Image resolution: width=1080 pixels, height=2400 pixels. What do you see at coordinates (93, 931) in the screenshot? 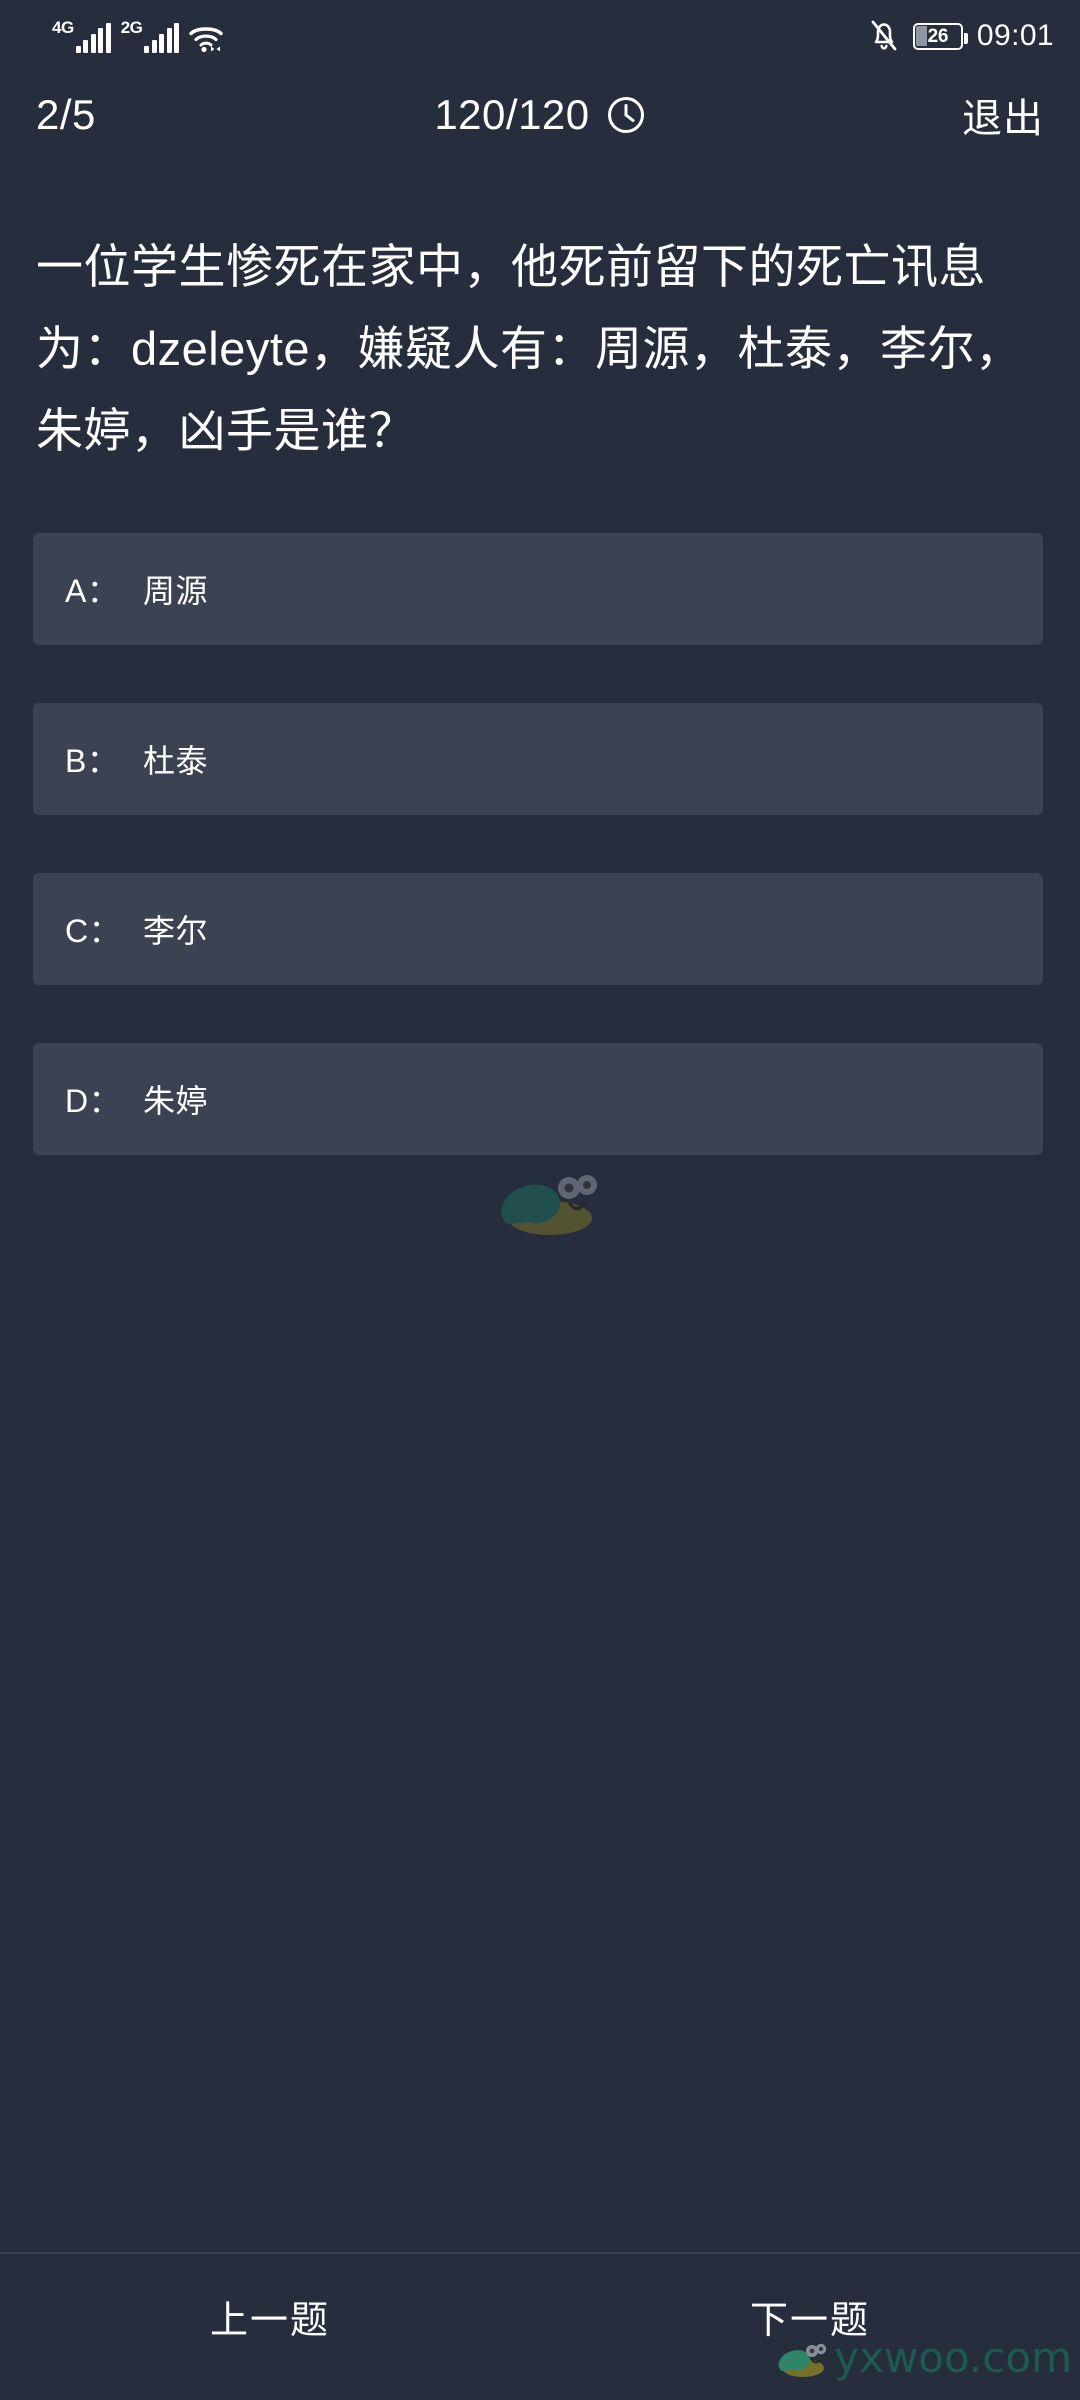
I see `option-c-letter: C：` at bounding box center [93, 931].